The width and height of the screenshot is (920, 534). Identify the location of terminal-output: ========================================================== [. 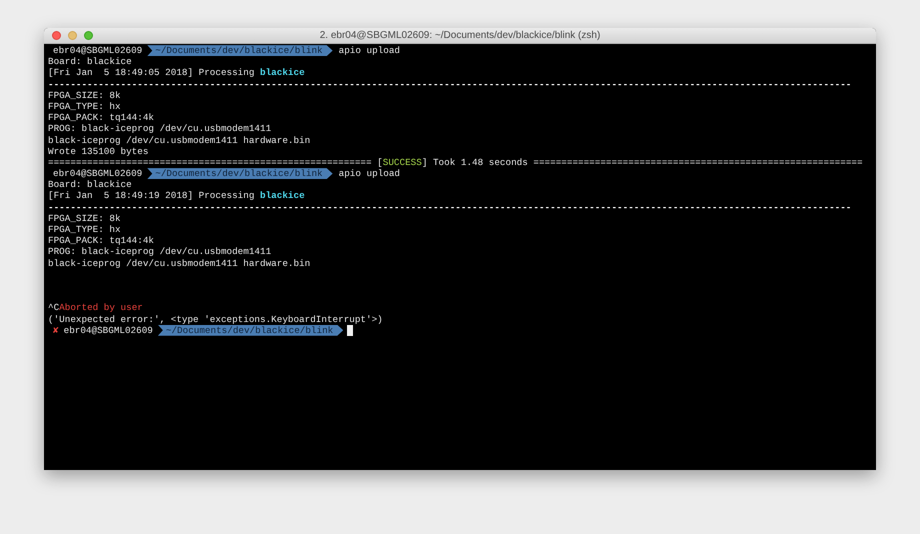
(215, 162).